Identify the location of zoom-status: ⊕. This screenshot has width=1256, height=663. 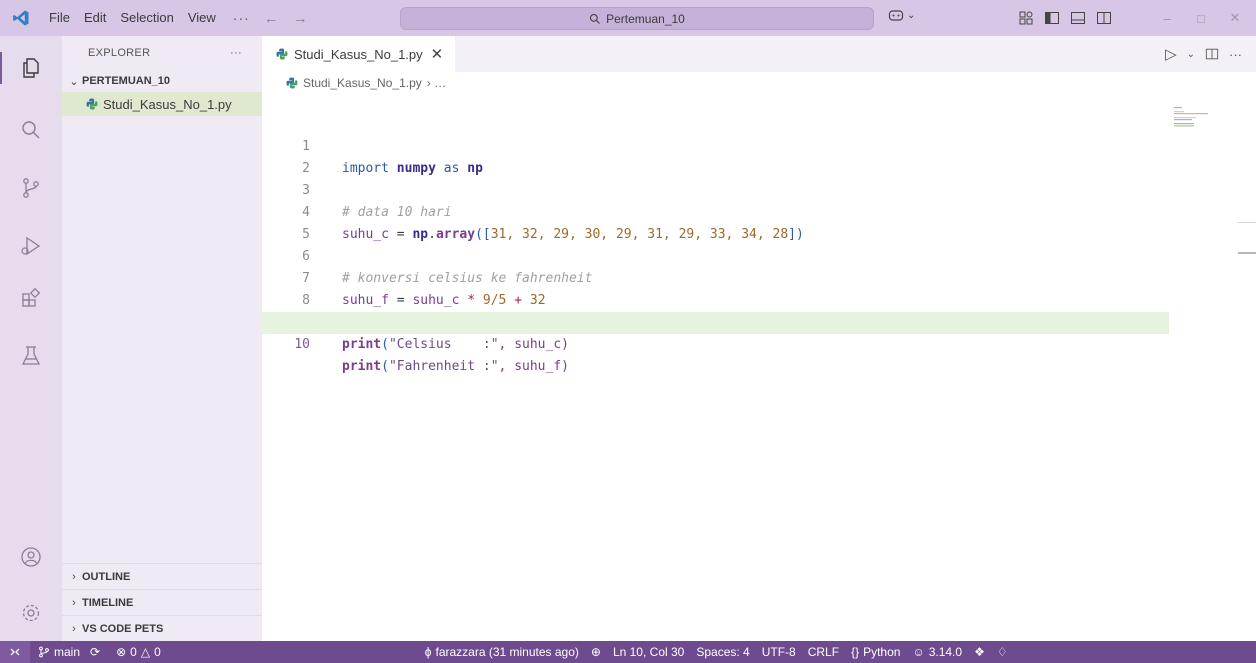
(596, 652).